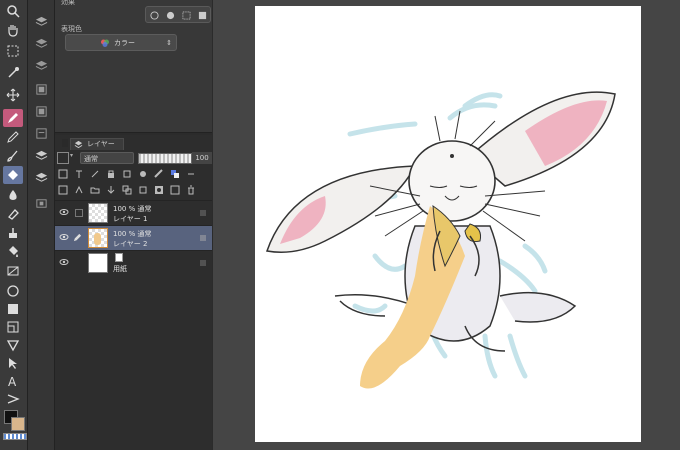  Describe the element at coordinates (13, 95) in the screenshot. I see `move-tool-icon` at that location.